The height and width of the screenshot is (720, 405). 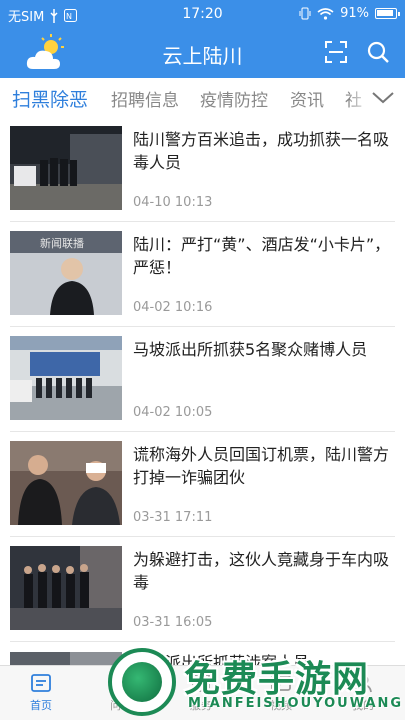 I want to click on nav-service: 服务, so click(x=201, y=692).